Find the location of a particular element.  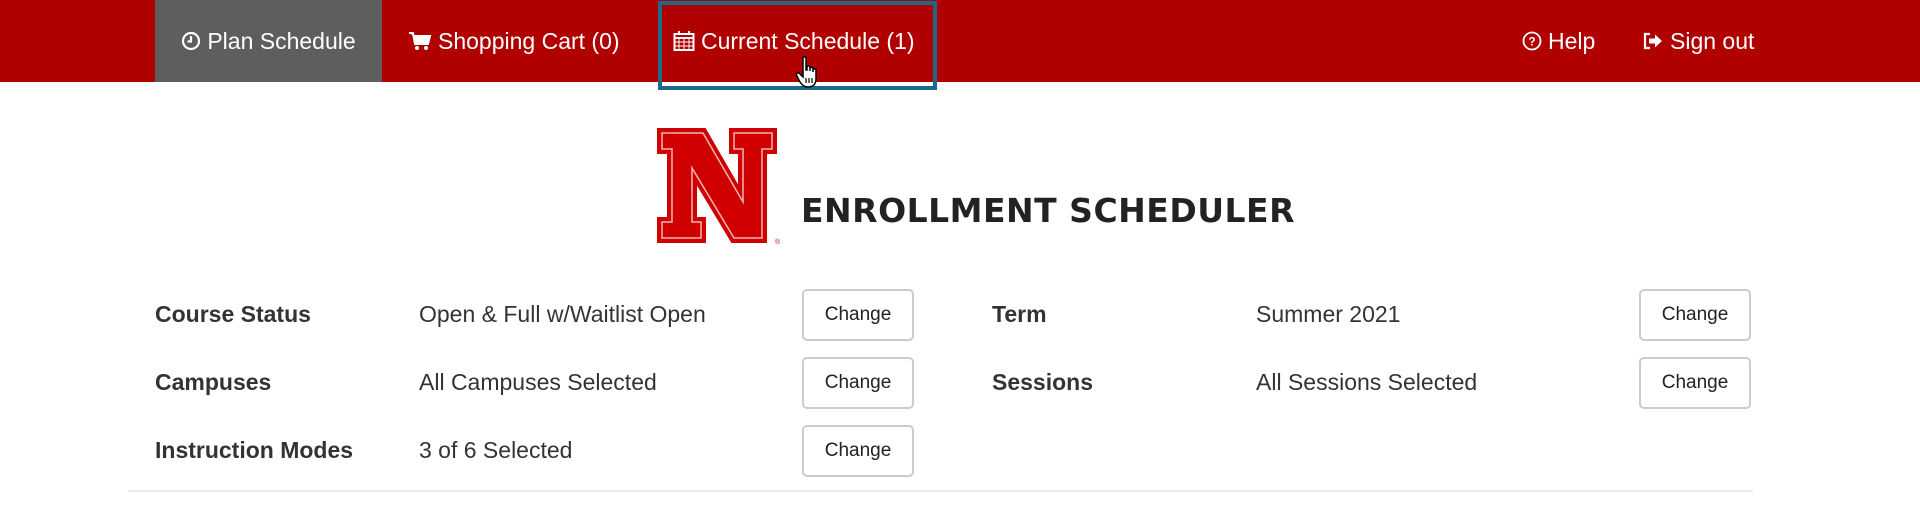

question-circle-icon: ? is located at coordinates (1532, 41).